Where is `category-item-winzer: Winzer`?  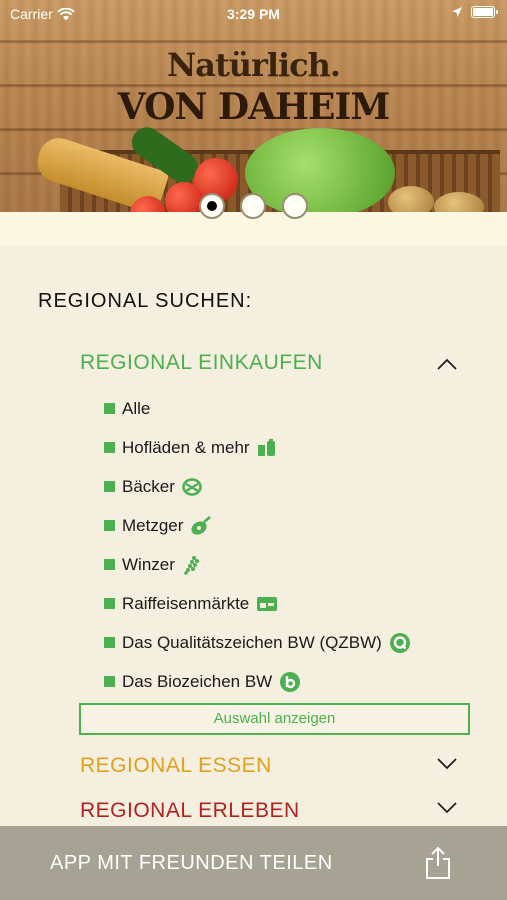 category-item-winzer: Winzer is located at coordinates (257, 564).